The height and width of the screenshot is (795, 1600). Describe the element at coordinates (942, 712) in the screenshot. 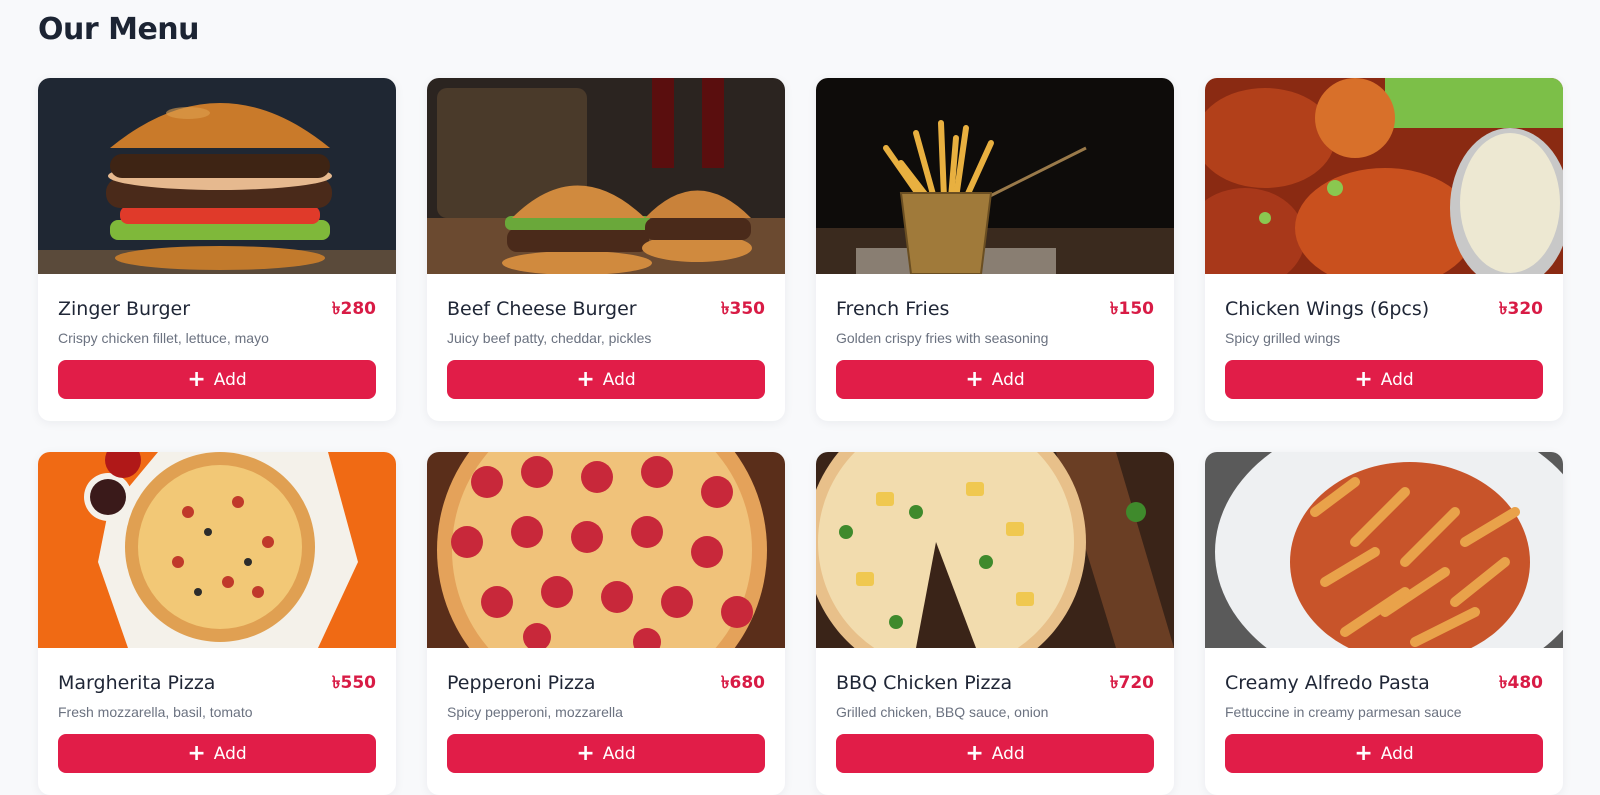

I see `item-description: Grilled chicken, BBQ sauce, onion` at that location.